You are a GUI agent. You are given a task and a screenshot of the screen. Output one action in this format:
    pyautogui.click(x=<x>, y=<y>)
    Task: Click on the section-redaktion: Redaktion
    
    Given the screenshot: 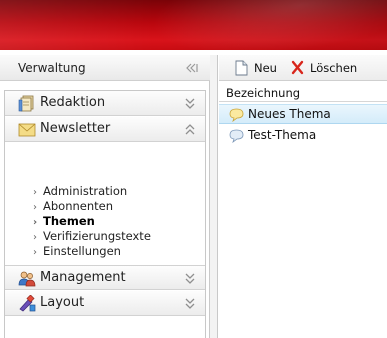 What is the action you would take?
    pyautogui.click(x=105, y=103)
    